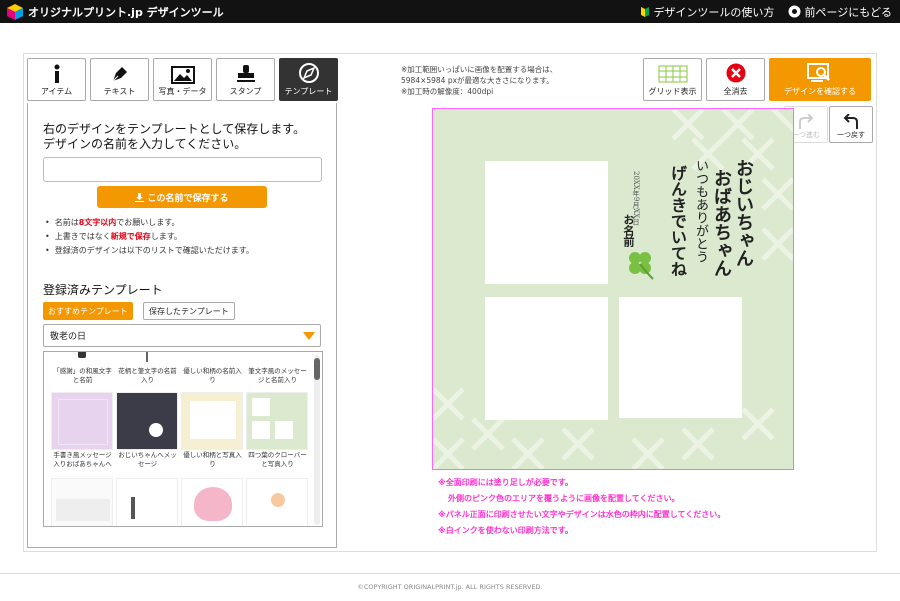  I want to click on category-select: 敬老の日, so click(182, 335).